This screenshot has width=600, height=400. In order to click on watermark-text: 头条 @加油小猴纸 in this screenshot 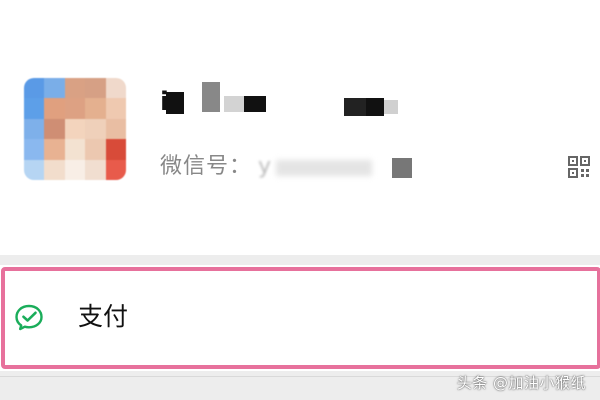, I will do `click(521, 383)`.